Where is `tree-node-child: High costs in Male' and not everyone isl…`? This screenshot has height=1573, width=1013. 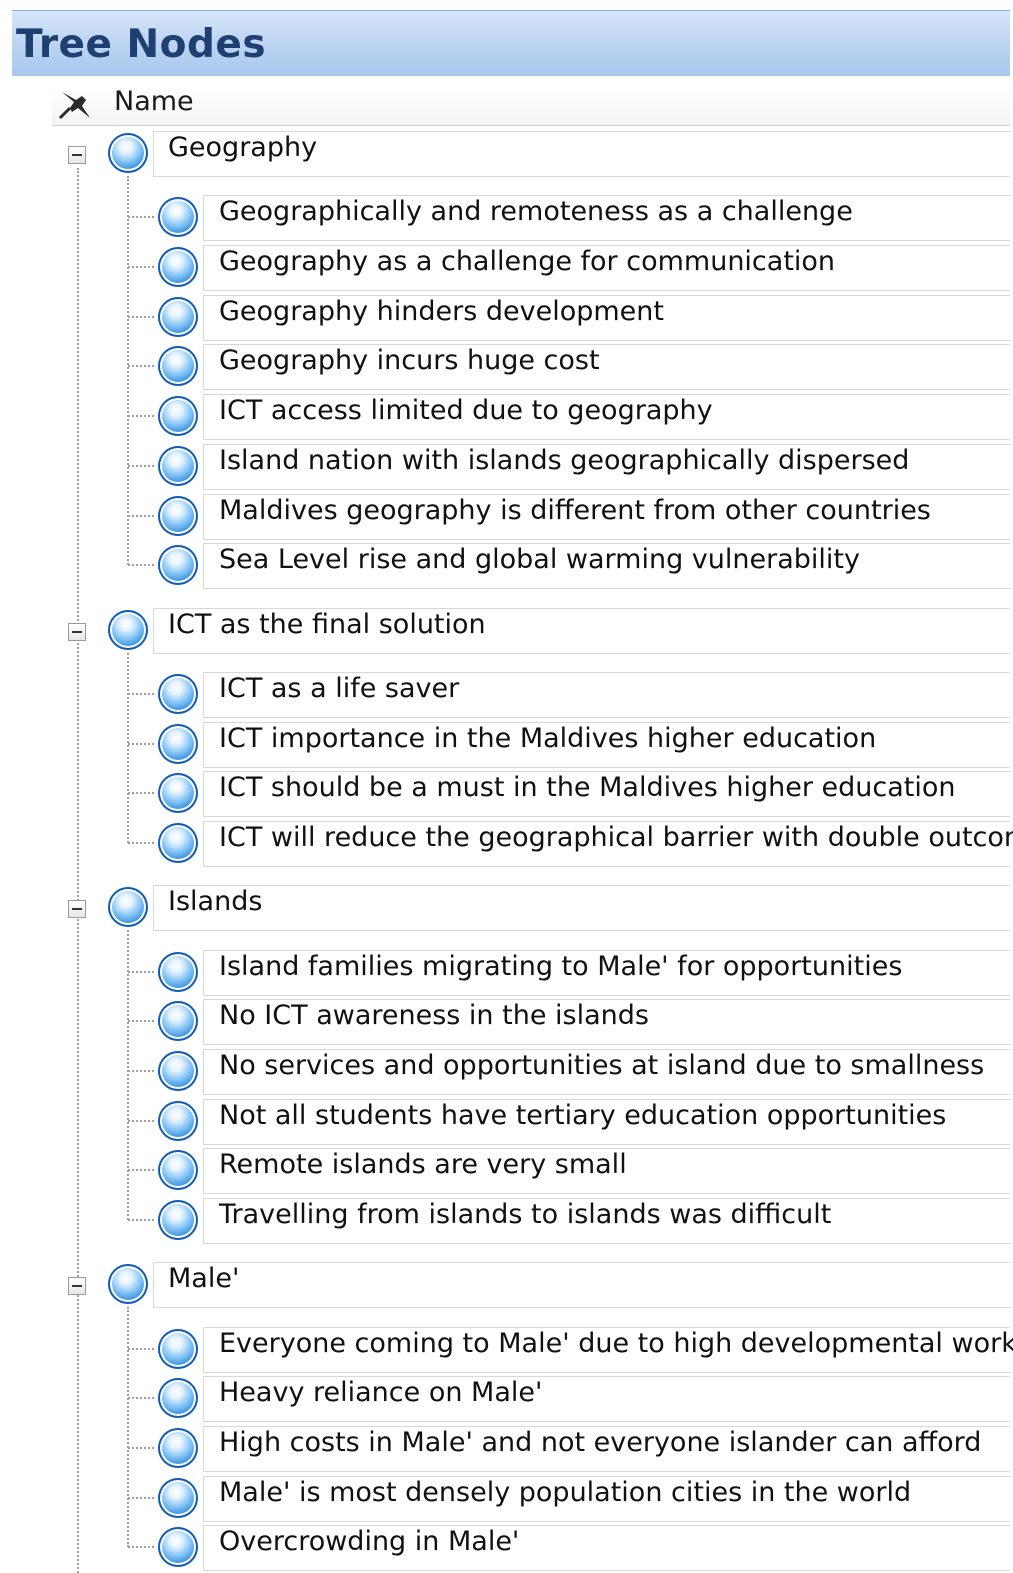
tree-node-child: High costs in Male' and not everyone isl… is located at coordinates (506, 1448).